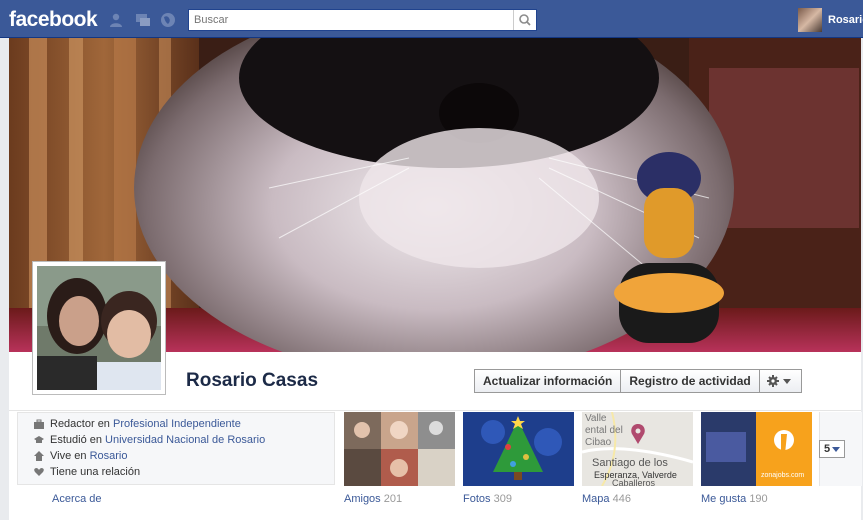 The width and height of the screenshot is (863, 520). I want to click on section-divider, so click(435, 410).